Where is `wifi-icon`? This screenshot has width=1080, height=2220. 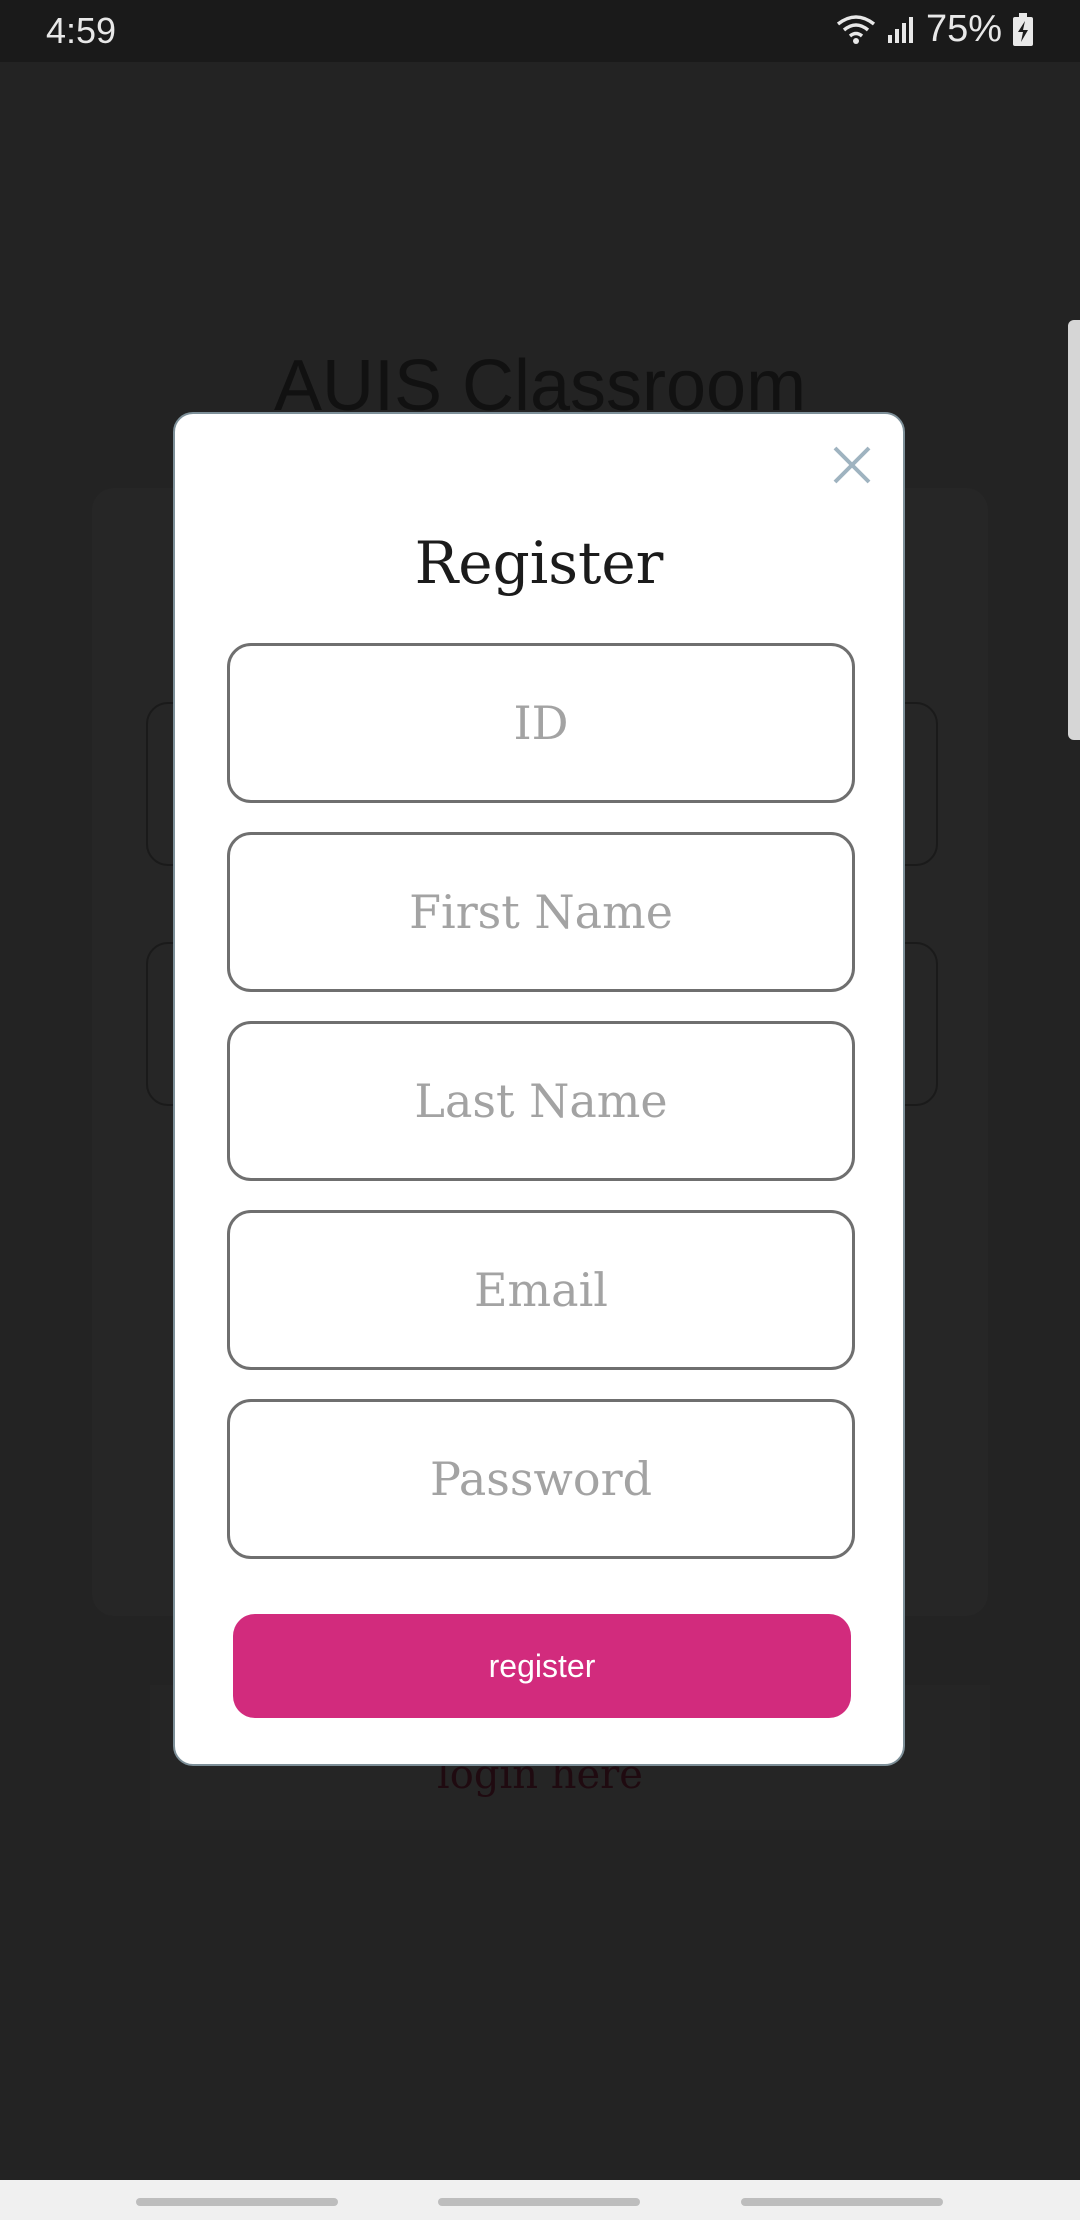
wifi-icon is located at coordinates (856, 30).